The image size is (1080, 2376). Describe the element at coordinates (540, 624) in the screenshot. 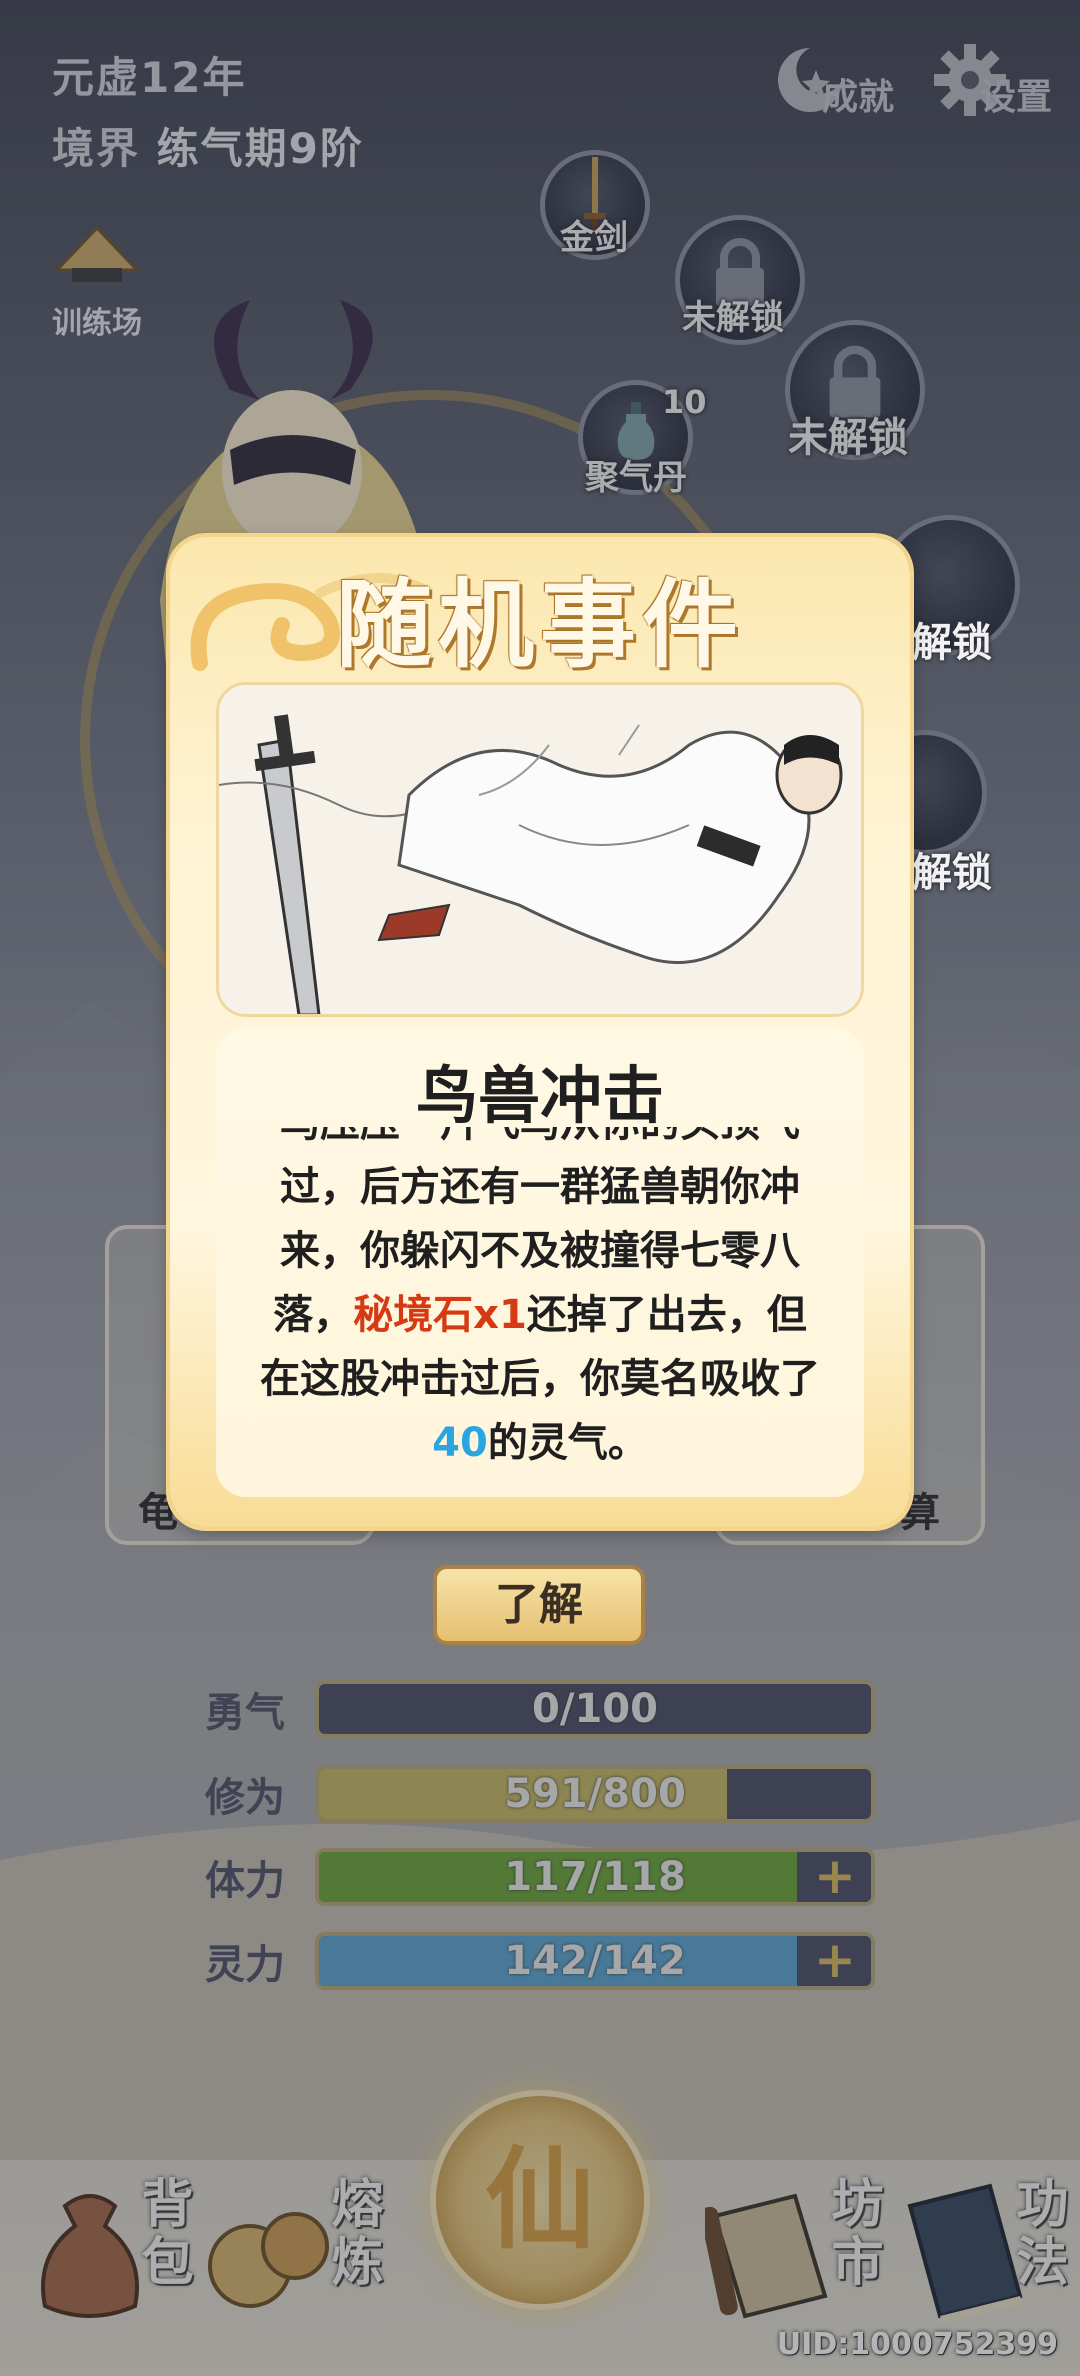

I see `dialog-title: 随机事件` at that location.